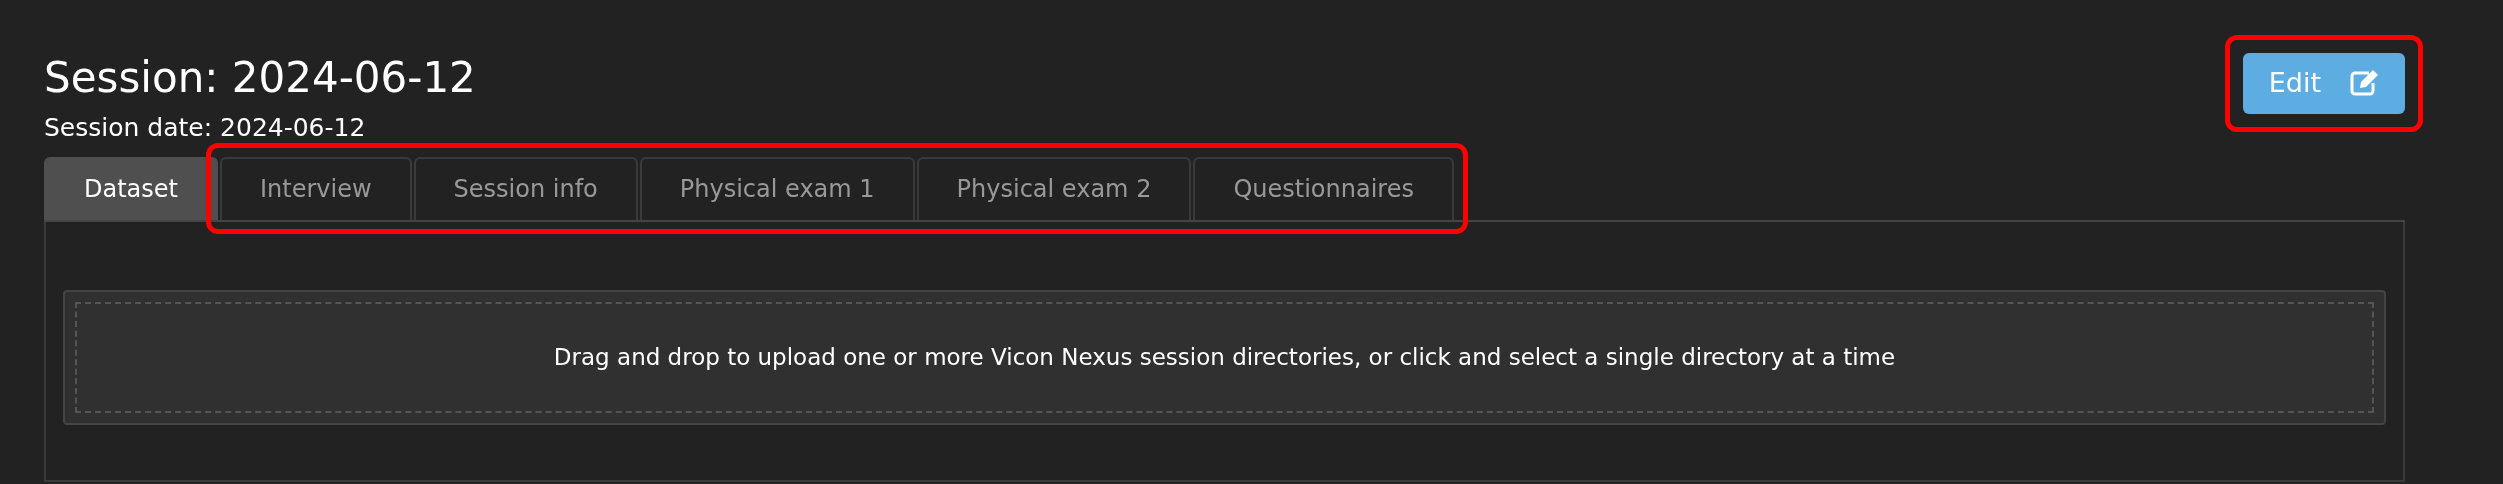 Image resolution: width=2503 pixels, height=484 pixels. What do you see at coordinates (1054, 188) in the screenshot?
I see `tab: Physical exam 2` at bounding box center [1054, 188].